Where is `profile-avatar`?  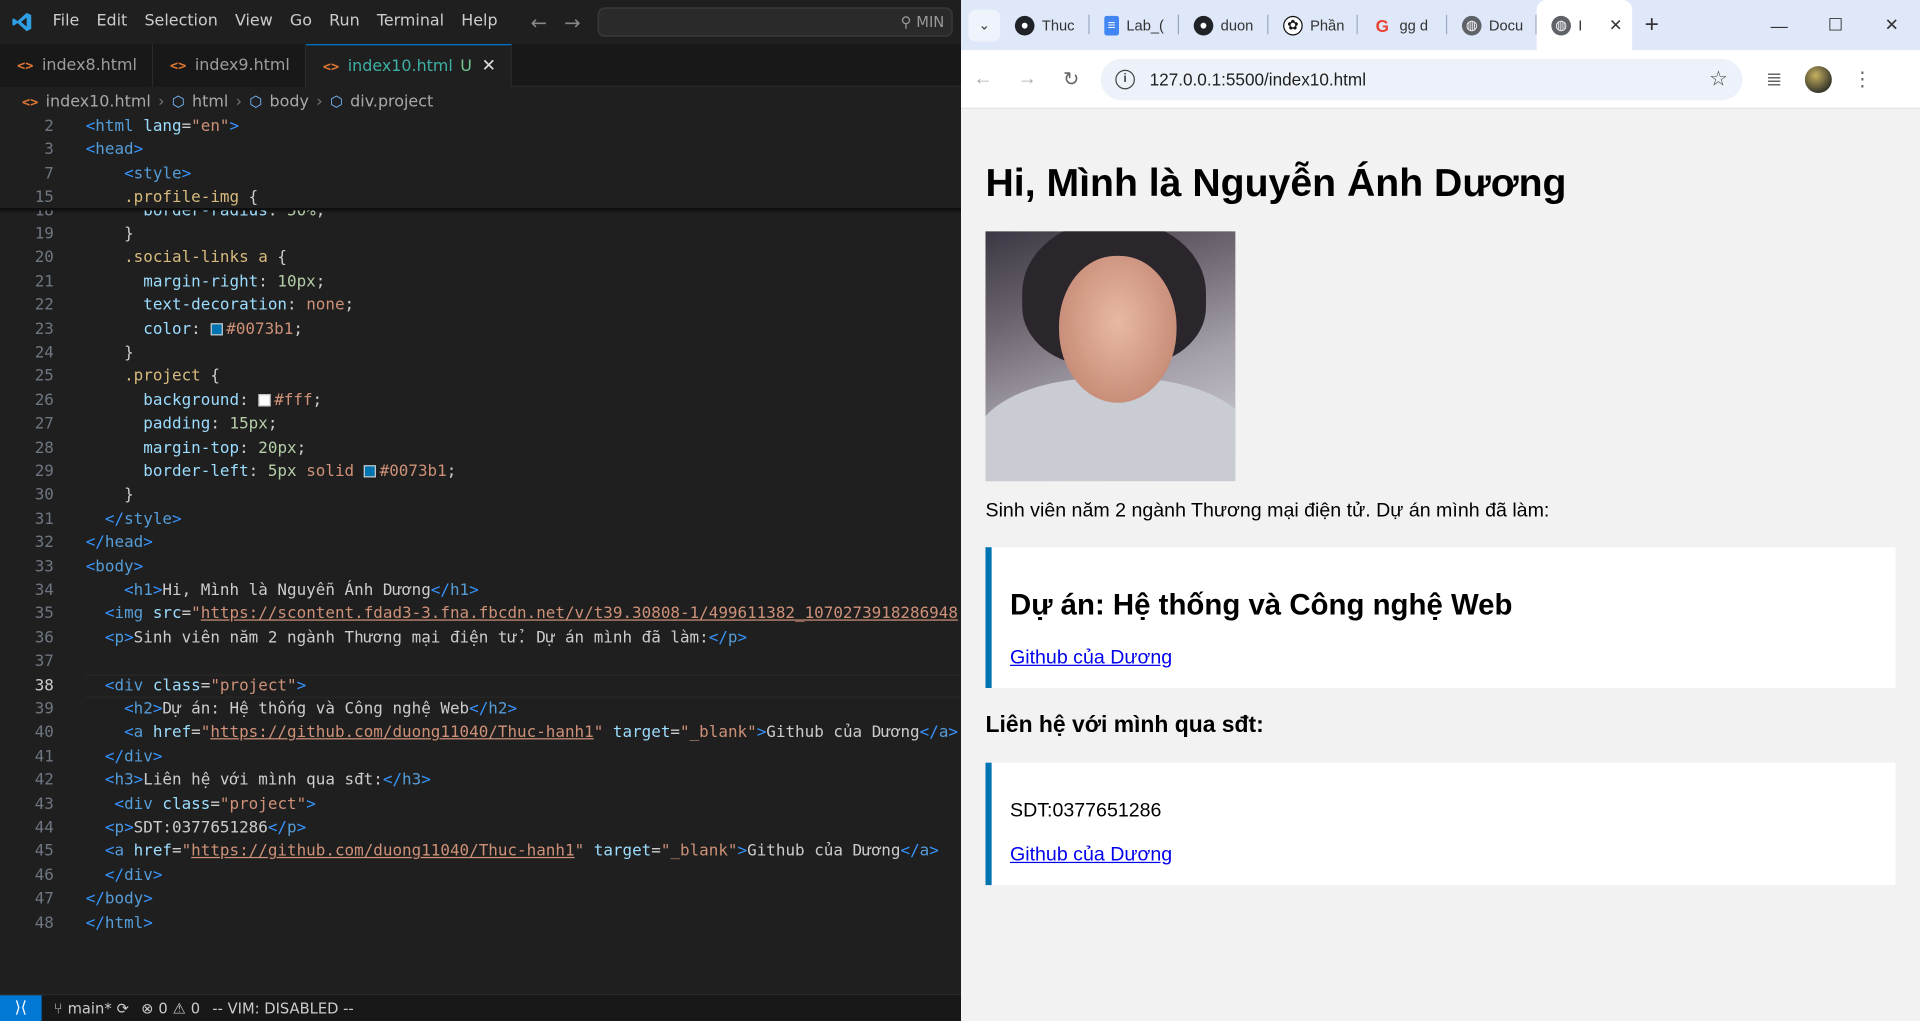
profile-avatar is located at coordinates (1818, 79).